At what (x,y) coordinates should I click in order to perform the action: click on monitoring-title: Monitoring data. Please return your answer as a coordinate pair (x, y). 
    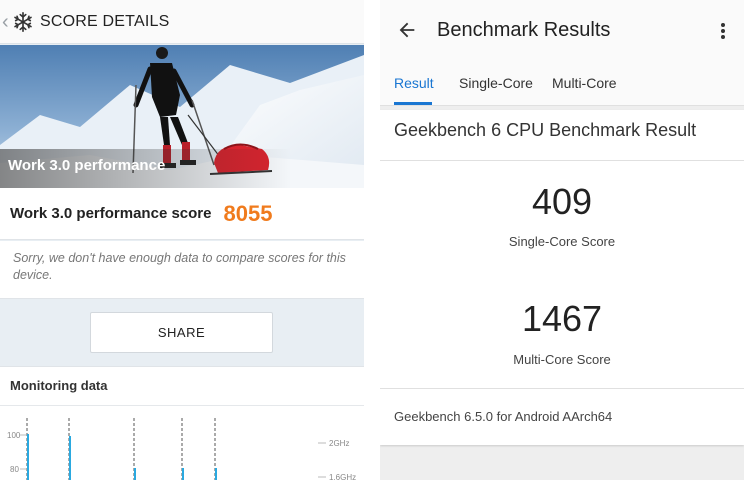
    Looking at the image, I should click on (59, 385).